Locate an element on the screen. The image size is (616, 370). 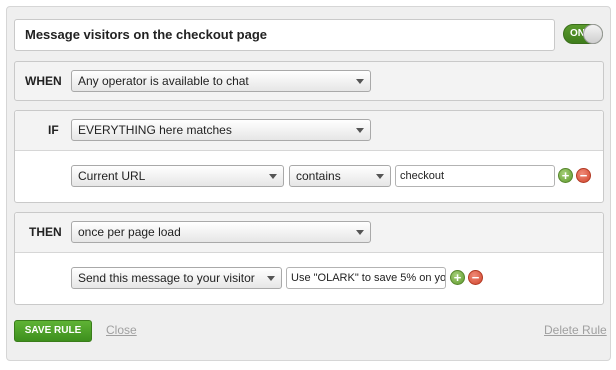
if-match-mode-select: EVERYTHING here matches is located at coordinates (221, 130).